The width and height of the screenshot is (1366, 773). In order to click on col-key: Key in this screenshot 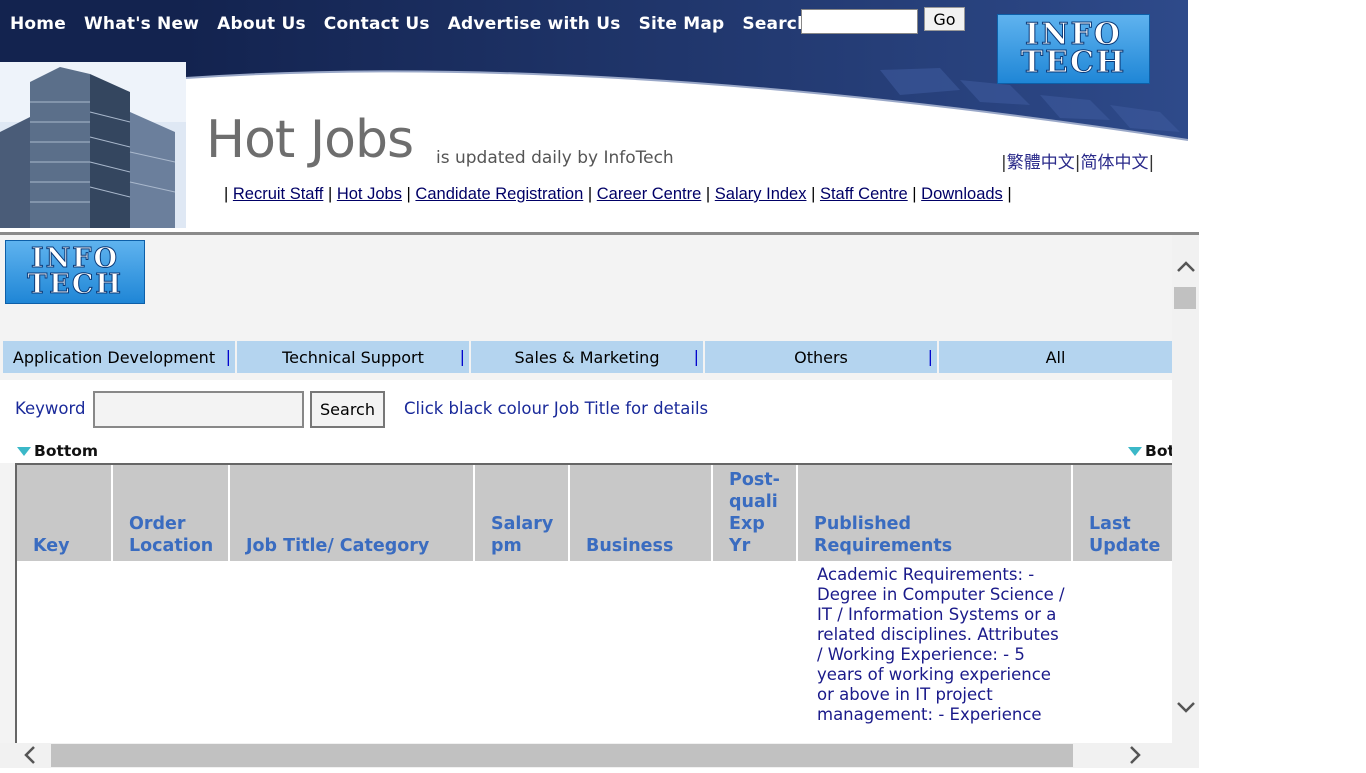, I will do `click(64, 513)`.